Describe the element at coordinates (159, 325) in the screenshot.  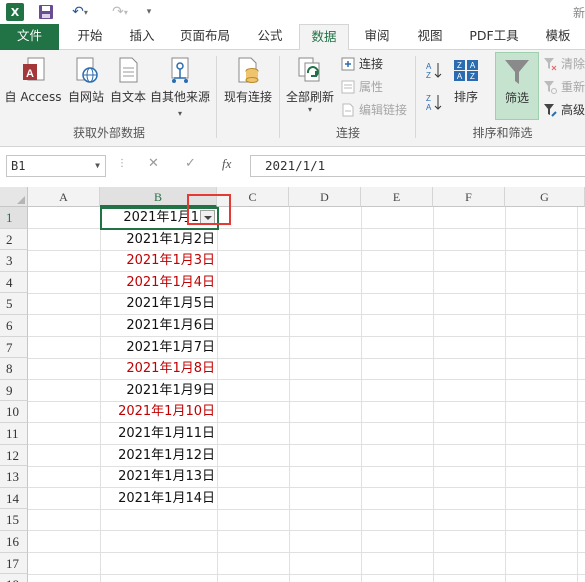
I see `cell-b6: 2021年1月6日` at that location.